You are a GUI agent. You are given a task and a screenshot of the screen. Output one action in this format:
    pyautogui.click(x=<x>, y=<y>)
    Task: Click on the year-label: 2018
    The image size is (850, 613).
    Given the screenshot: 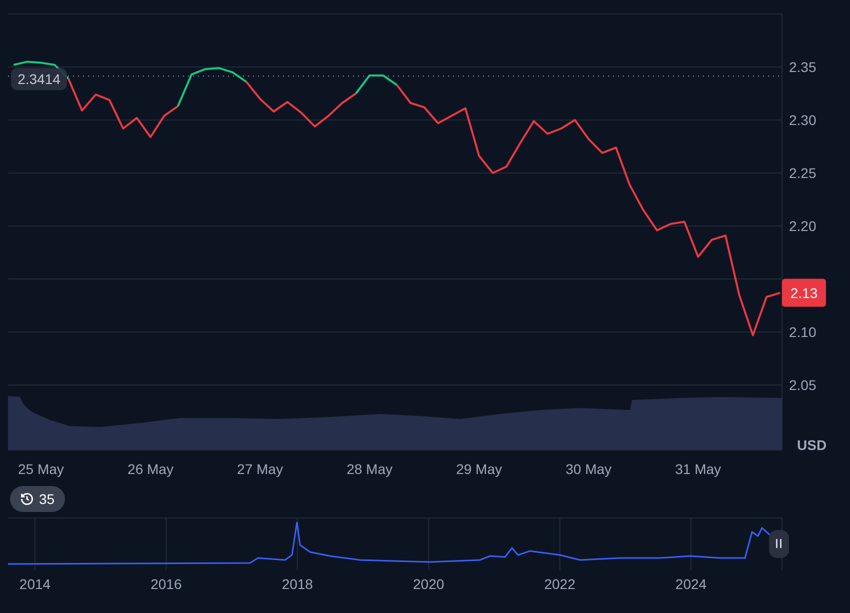 What is the action you would take?
    pyautogui.click(x=297, y=584)
    